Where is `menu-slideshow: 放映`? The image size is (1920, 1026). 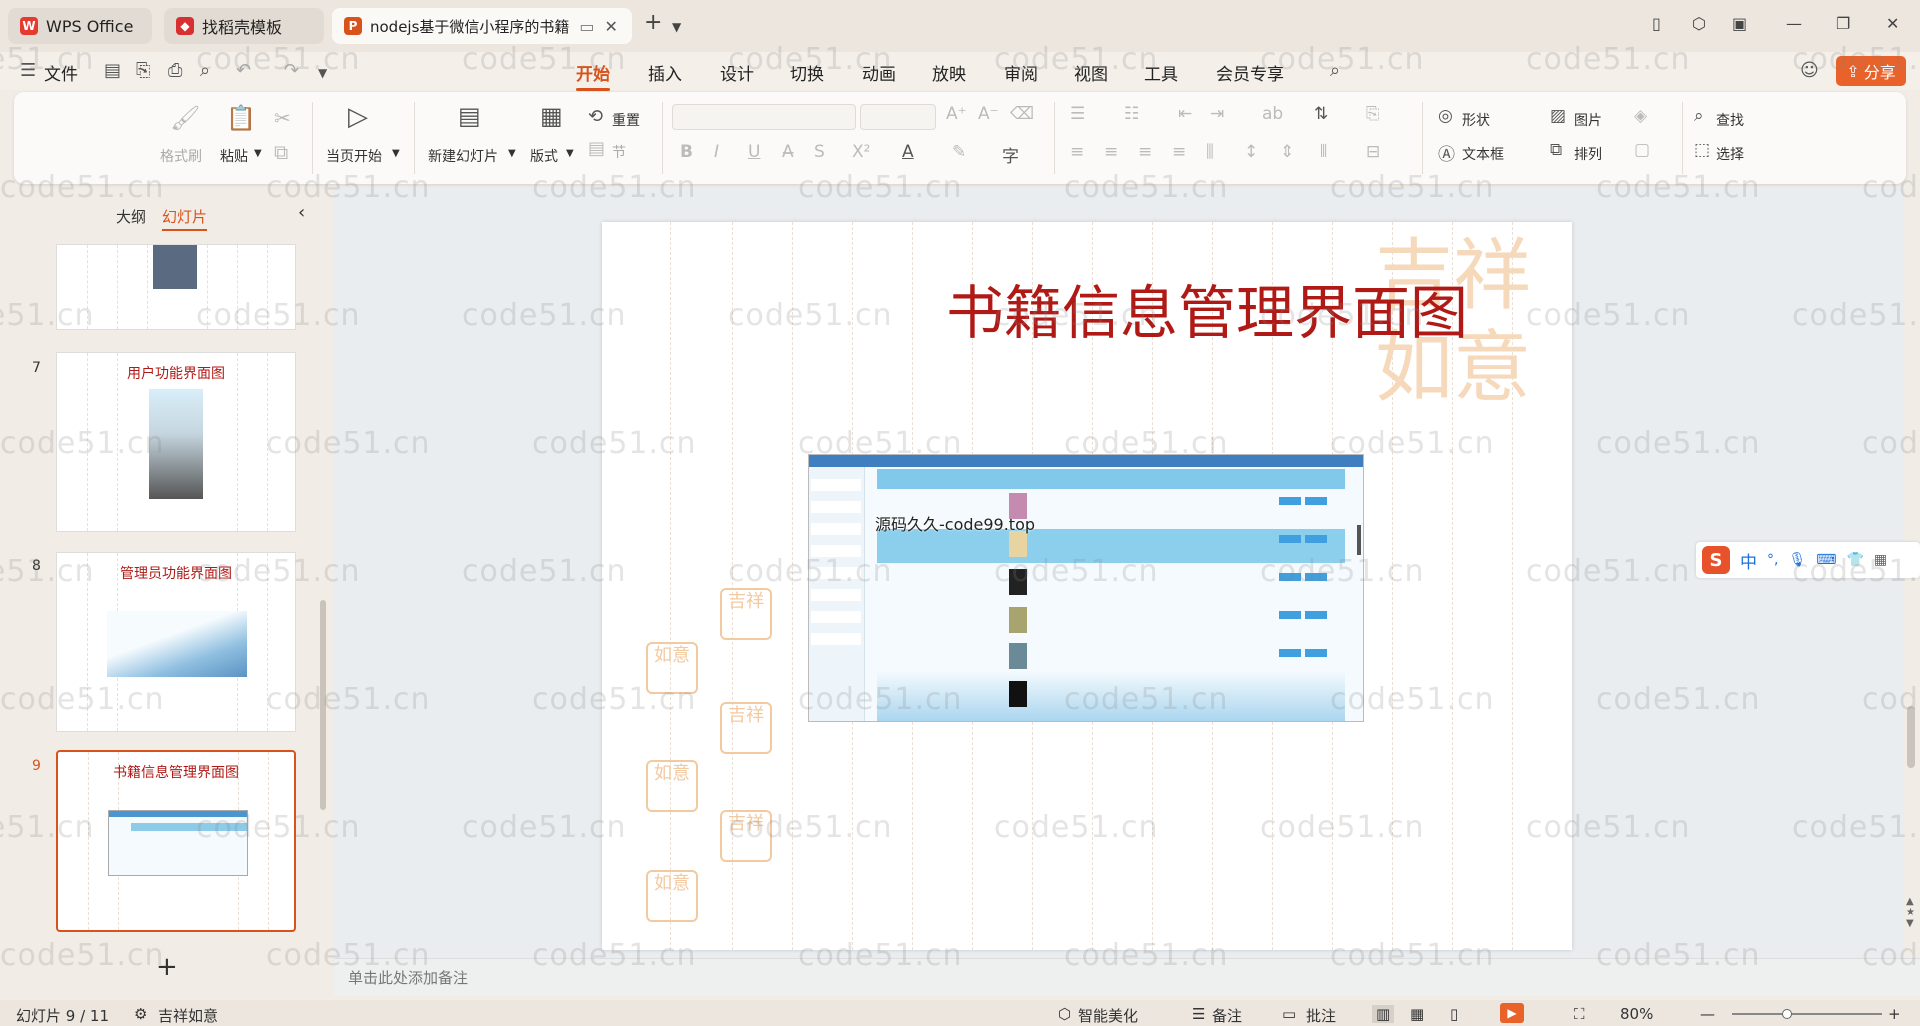
menu-slideshow: 放映 is located at coordinates (949, 72).